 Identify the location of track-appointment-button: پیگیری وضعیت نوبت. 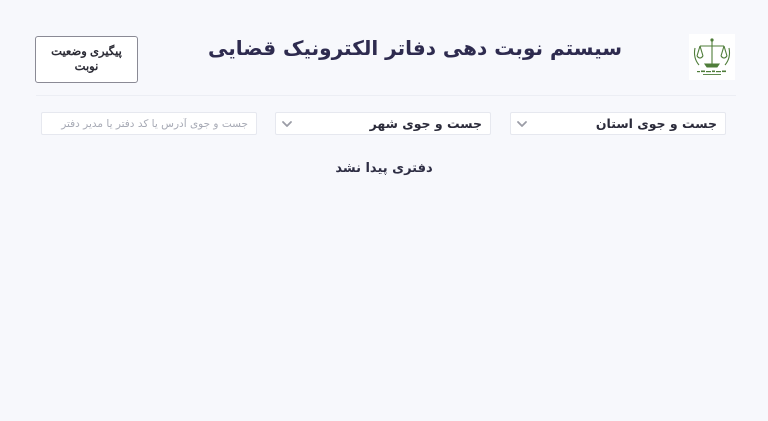
(86, 59).